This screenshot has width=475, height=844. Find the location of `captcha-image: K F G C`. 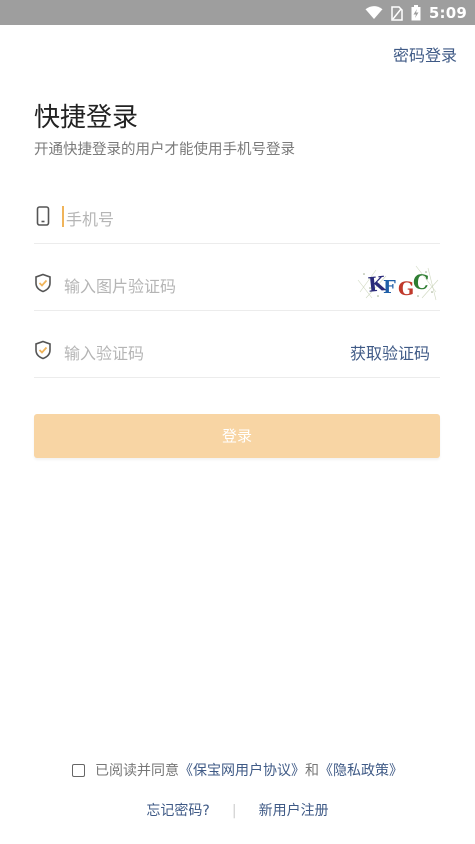

captcha-image: K F G C is located at coordinates (398, 282).